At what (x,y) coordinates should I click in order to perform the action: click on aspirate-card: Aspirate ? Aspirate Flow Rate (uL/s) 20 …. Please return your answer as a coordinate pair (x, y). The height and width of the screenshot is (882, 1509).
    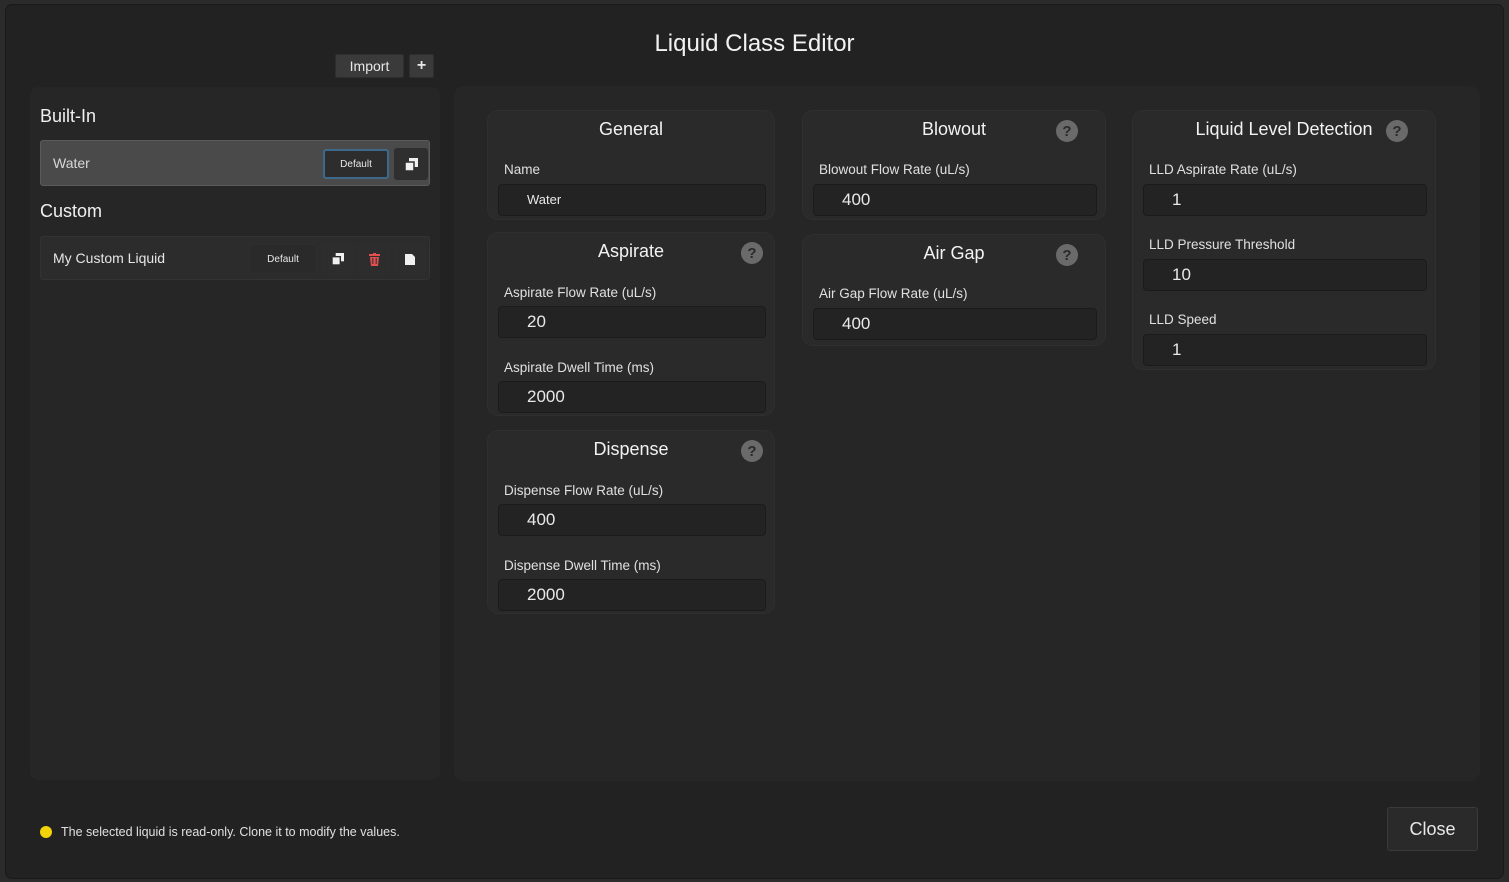
    Looking at the image, I should click on (631, 324).